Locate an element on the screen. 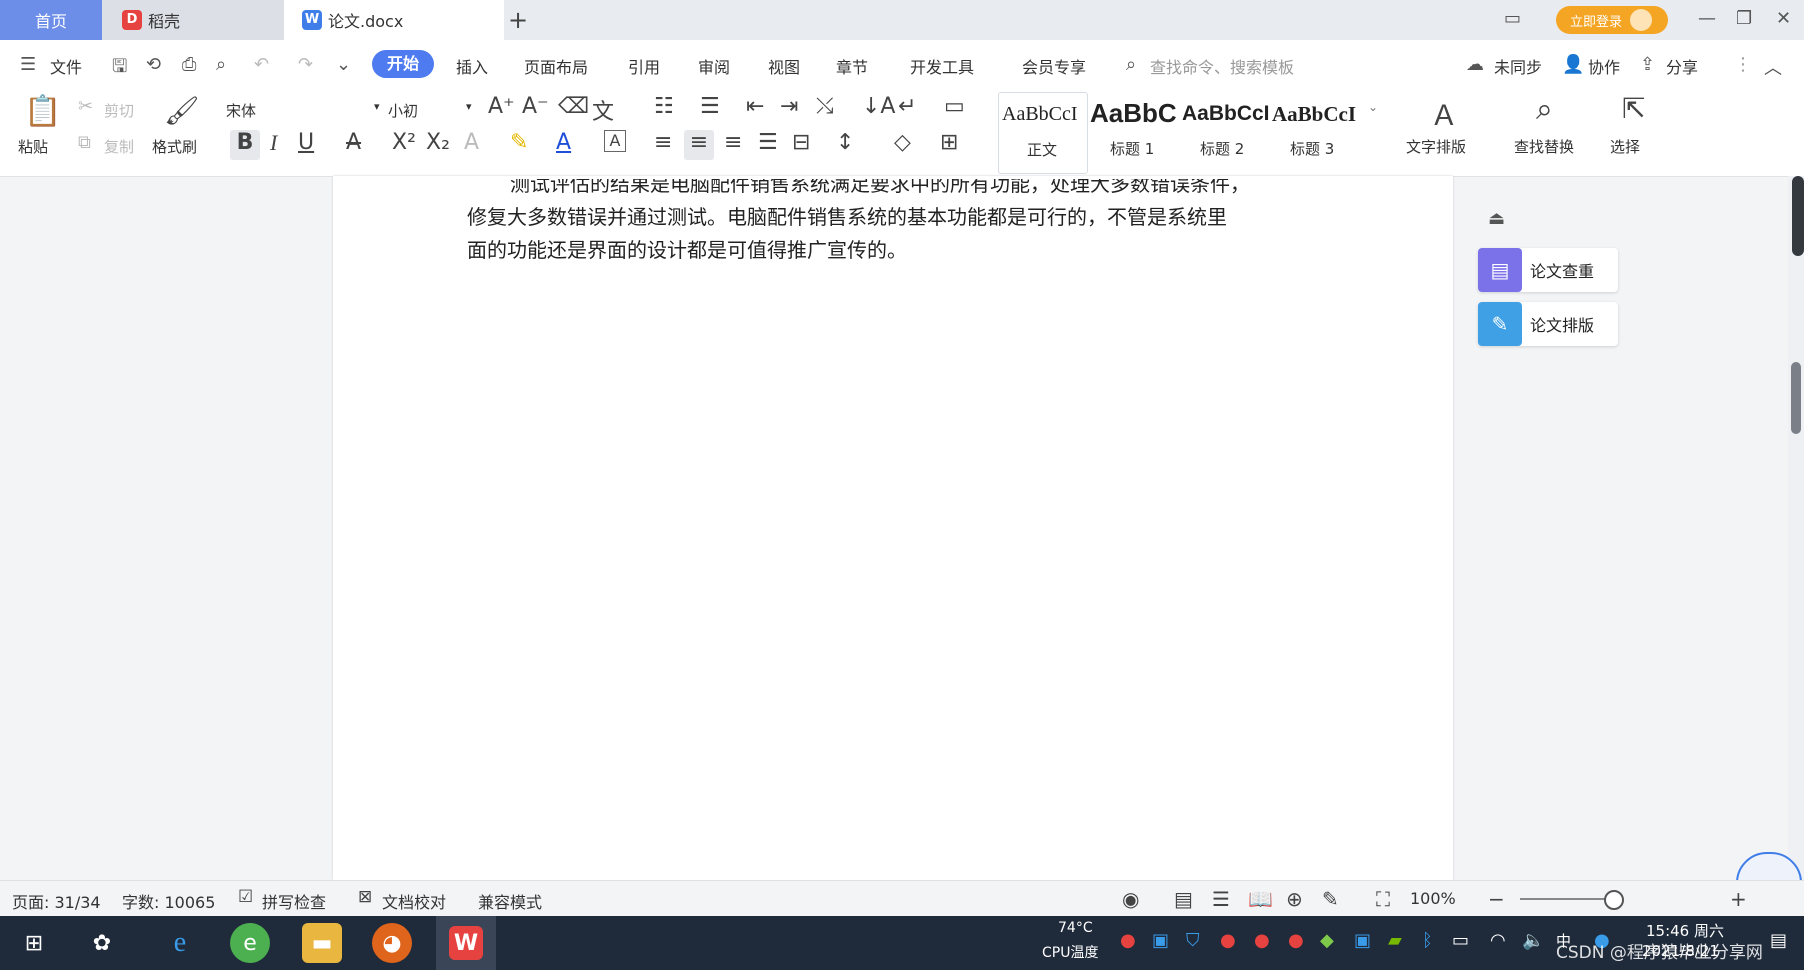 The width and height of the screenshot is (1804, 970). indent-icon: ⇥ is located at coordinates (789, 106).